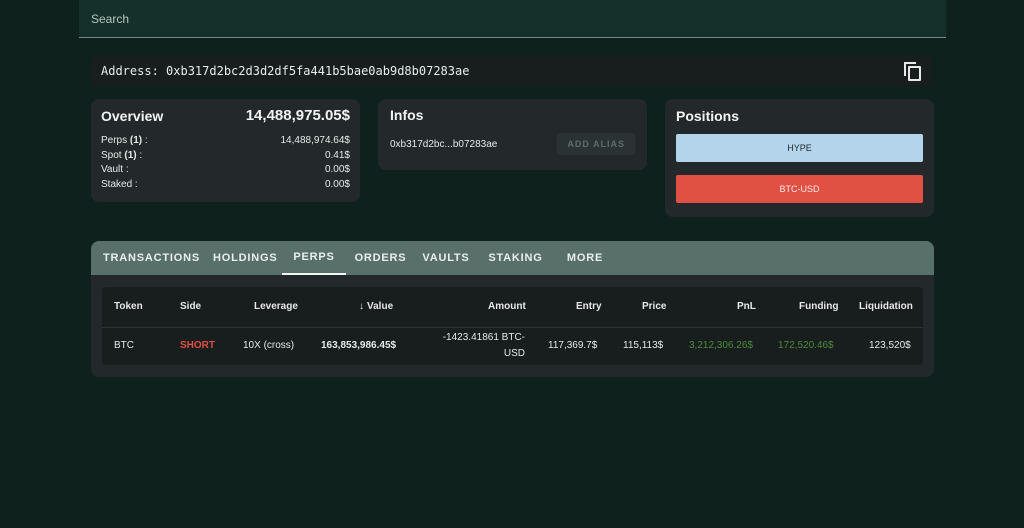  I want to click on column-header-token: Token, so click(128, 306).